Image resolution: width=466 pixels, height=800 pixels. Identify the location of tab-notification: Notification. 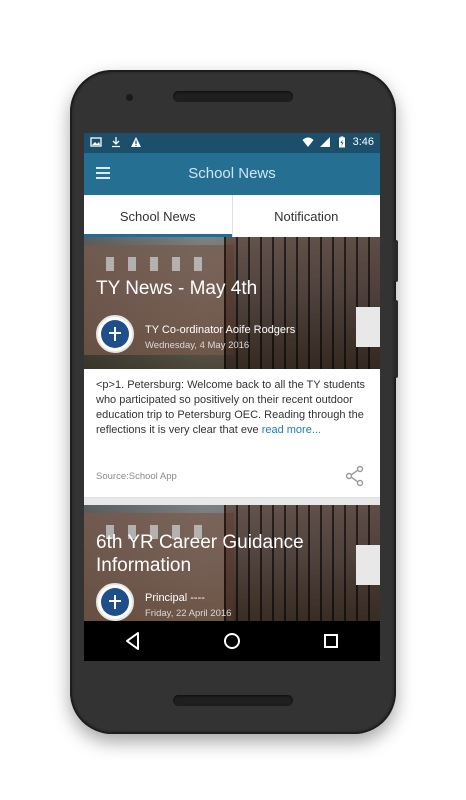
(306, 216).